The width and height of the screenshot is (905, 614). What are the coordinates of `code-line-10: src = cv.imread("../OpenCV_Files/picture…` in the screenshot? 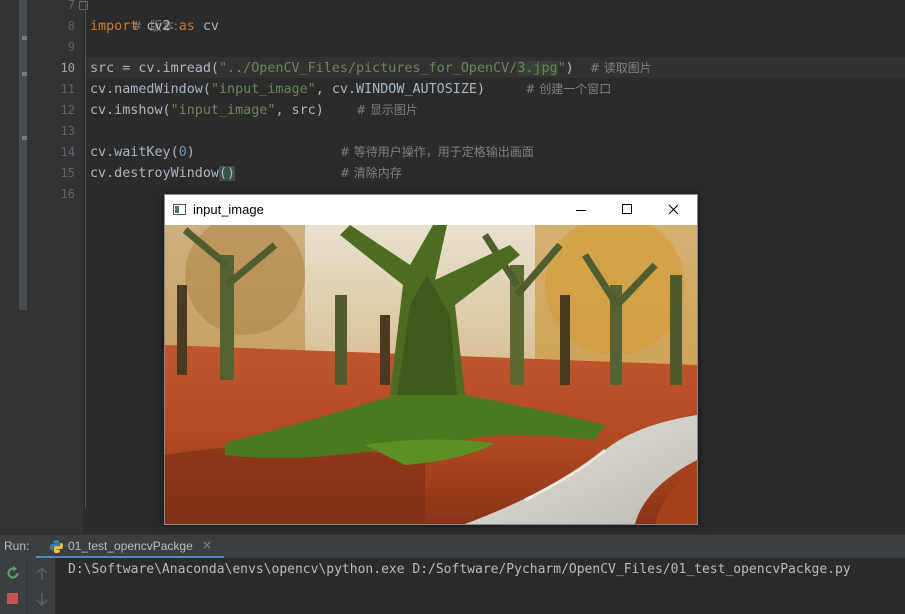 It's located at (371, 68).